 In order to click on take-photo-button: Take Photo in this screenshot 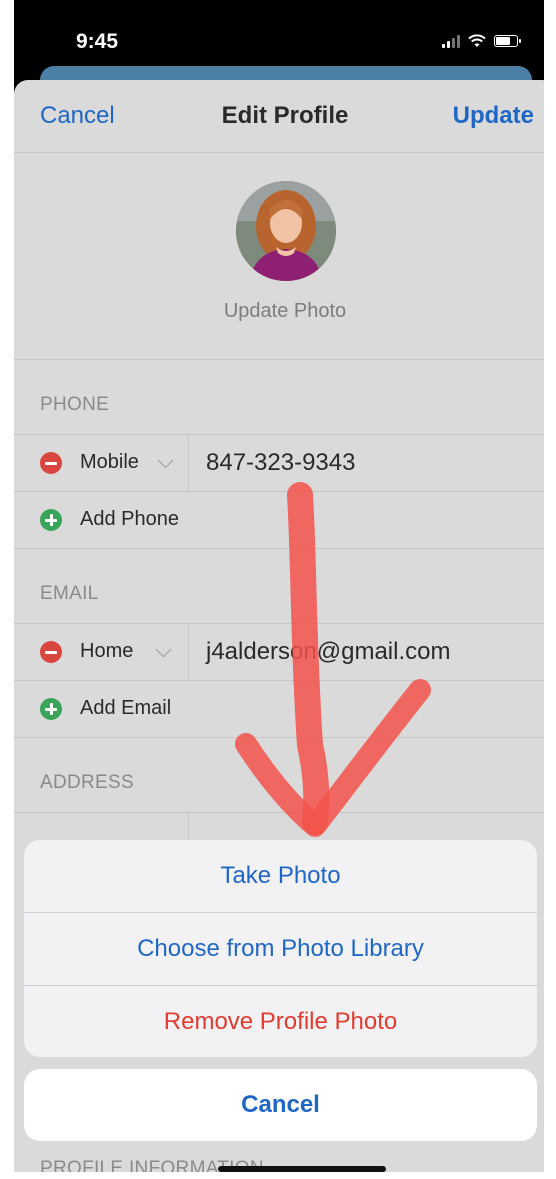, I will do `click(280, 876)`.